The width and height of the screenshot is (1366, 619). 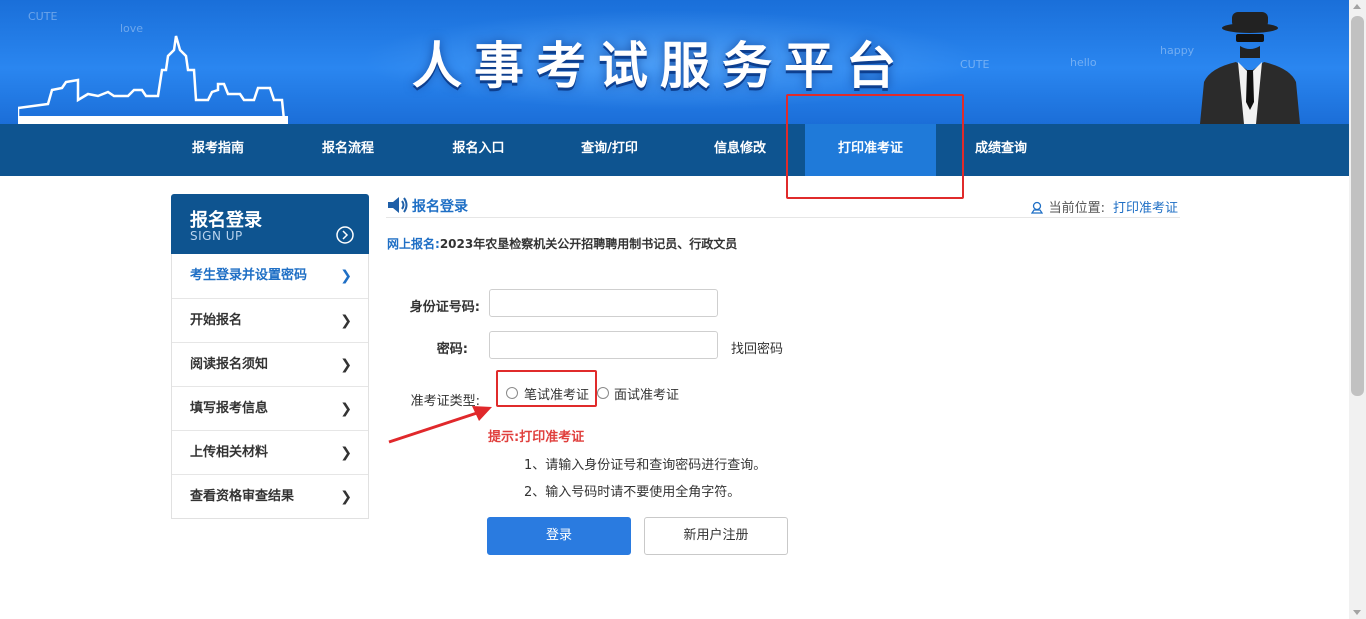 I want to click on location-pin-icon, so click(x=1036, y=207).